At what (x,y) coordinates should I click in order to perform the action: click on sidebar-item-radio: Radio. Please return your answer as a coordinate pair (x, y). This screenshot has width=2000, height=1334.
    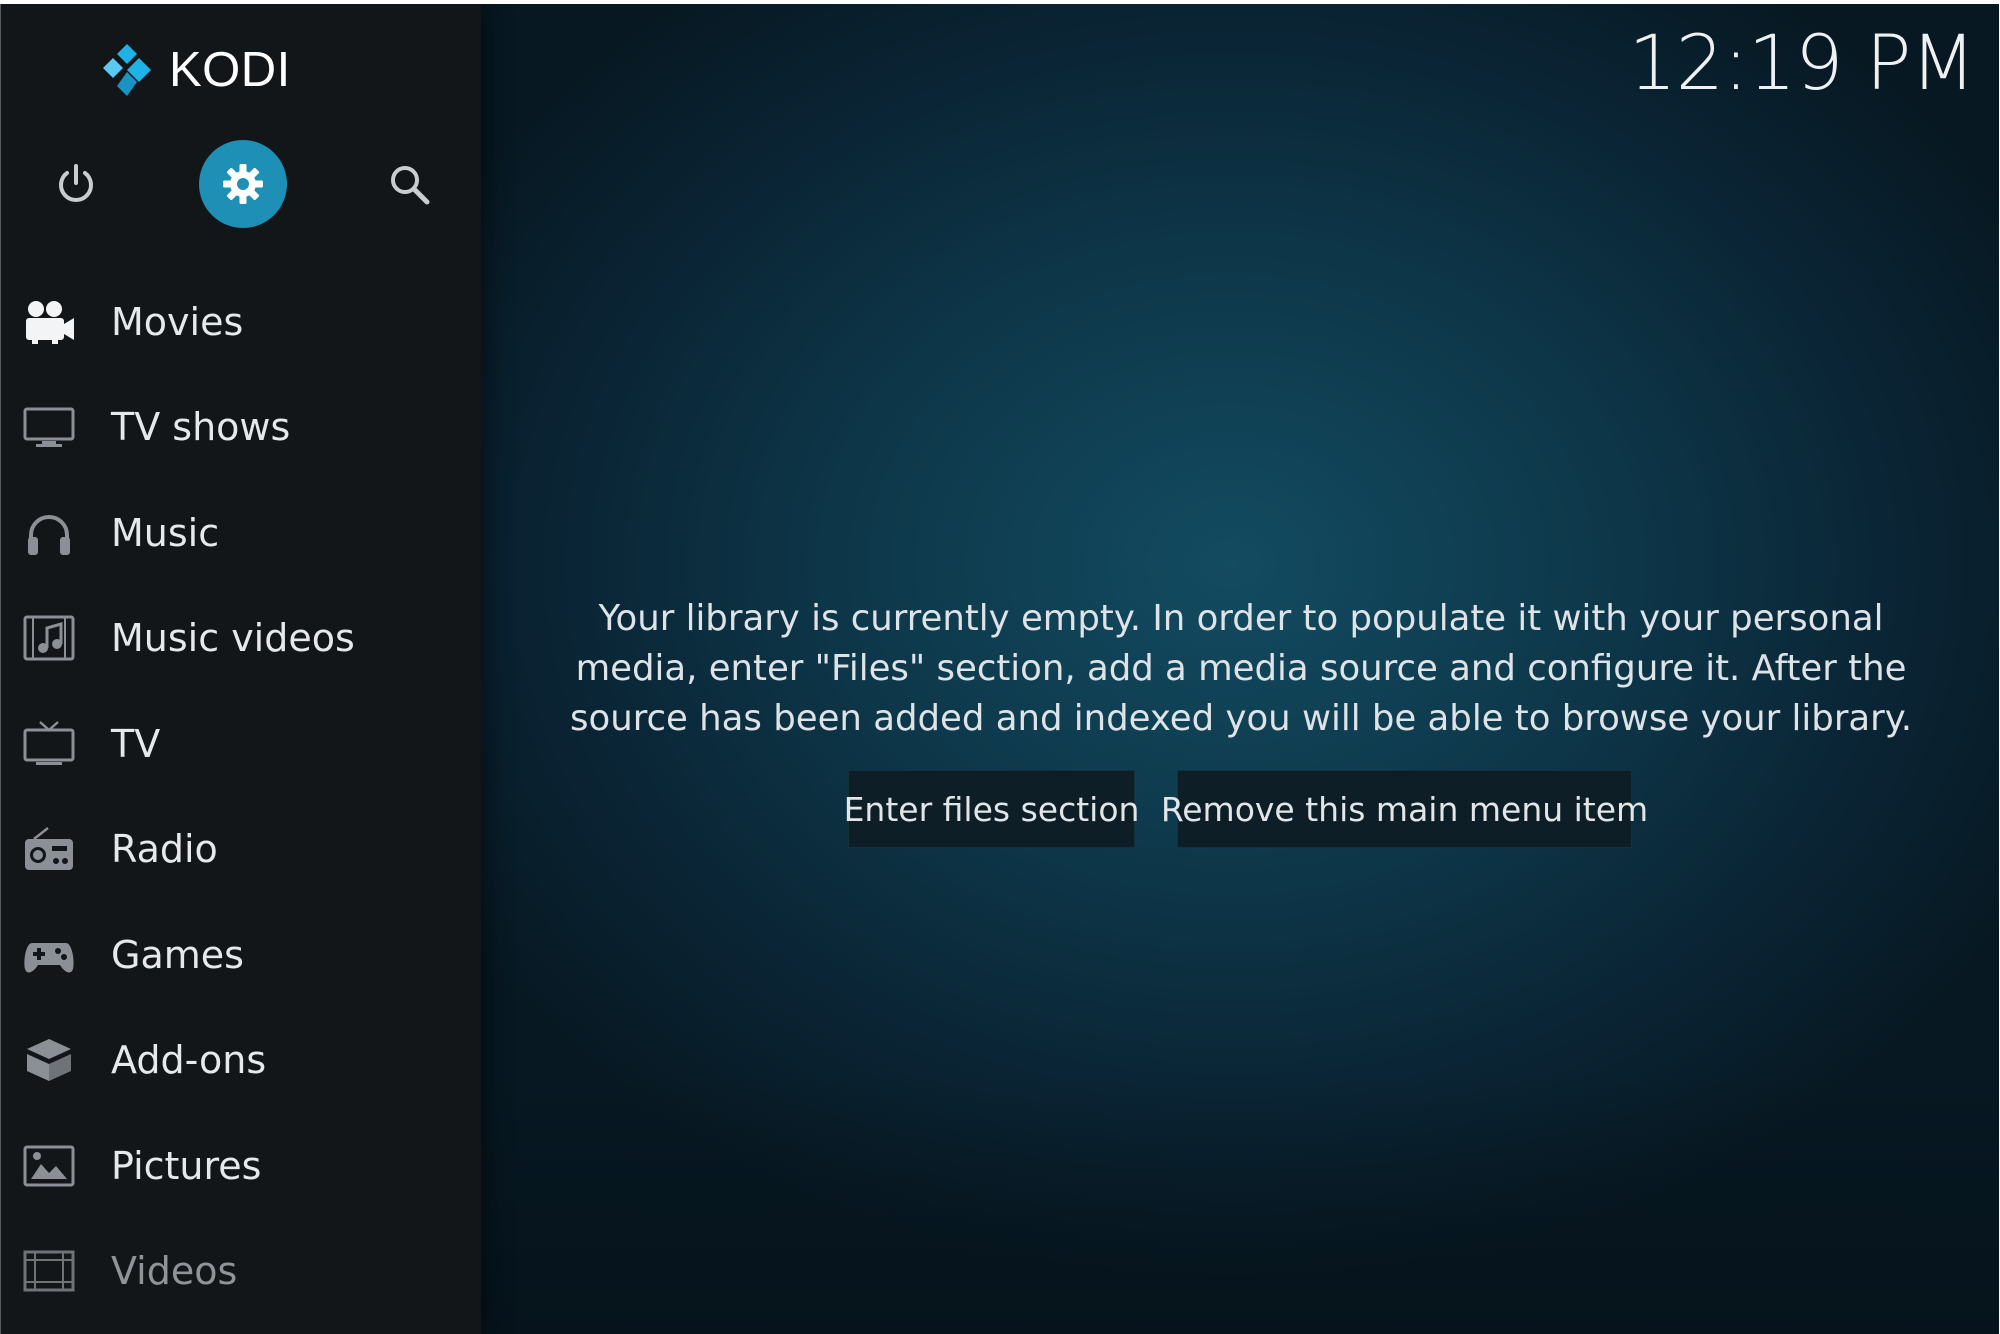
    Looking at the image, I should click on (241, 850).